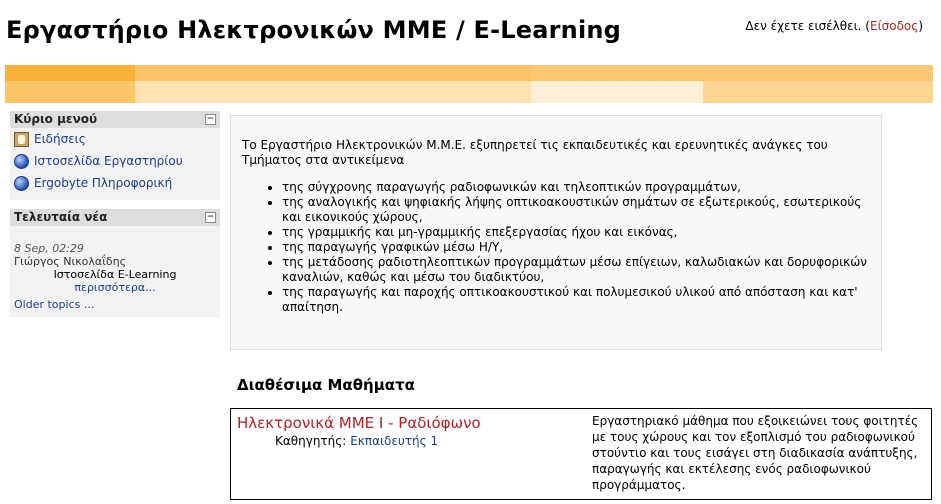 The image size is (941, 504). What do you see at coordinates (56, 119) in the screenshot?
I see `main-menu-title: Κύριο μενού` at bounding box center [56, 119].